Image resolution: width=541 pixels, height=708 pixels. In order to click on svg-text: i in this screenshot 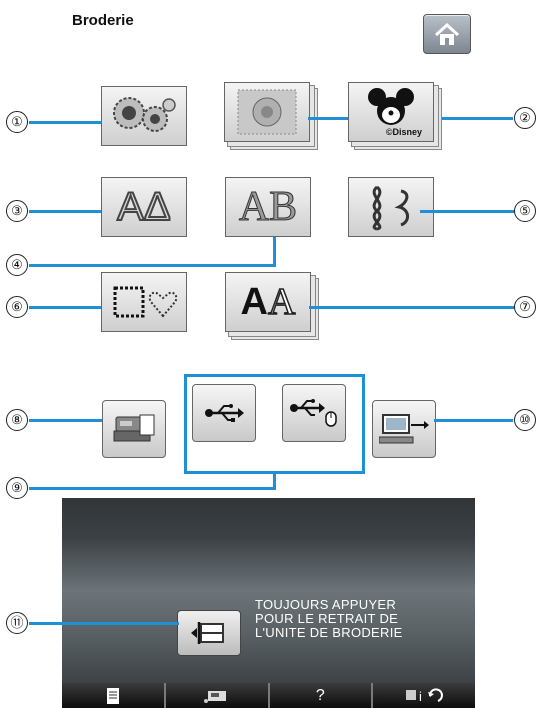, I will do `click(420, 696)`.